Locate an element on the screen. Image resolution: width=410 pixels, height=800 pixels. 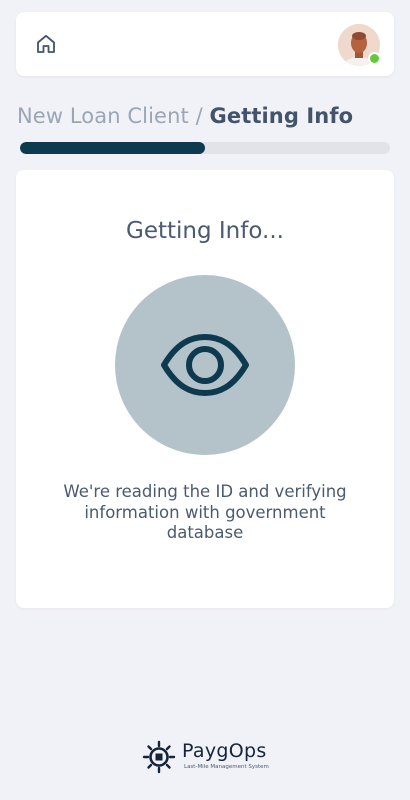
breadcrumb-current: Getting Info is located at coordinates (281, 116).